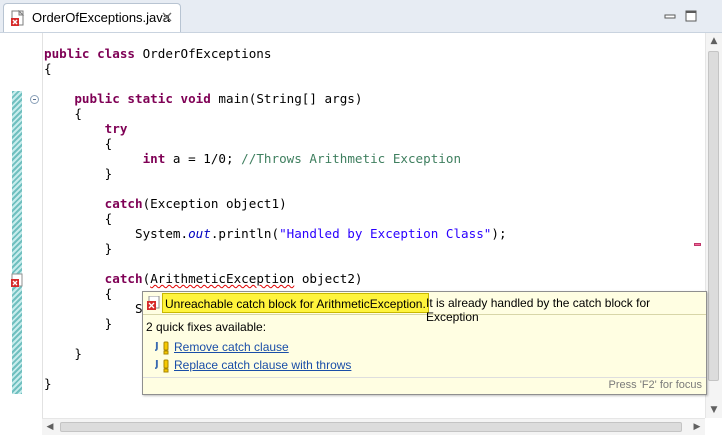 The width and height of the screenshot is (722, 444). What do you see at coordinates (691, 16) in the screenshot?
I see `maximize-icon` at bounding box center [691, 16].